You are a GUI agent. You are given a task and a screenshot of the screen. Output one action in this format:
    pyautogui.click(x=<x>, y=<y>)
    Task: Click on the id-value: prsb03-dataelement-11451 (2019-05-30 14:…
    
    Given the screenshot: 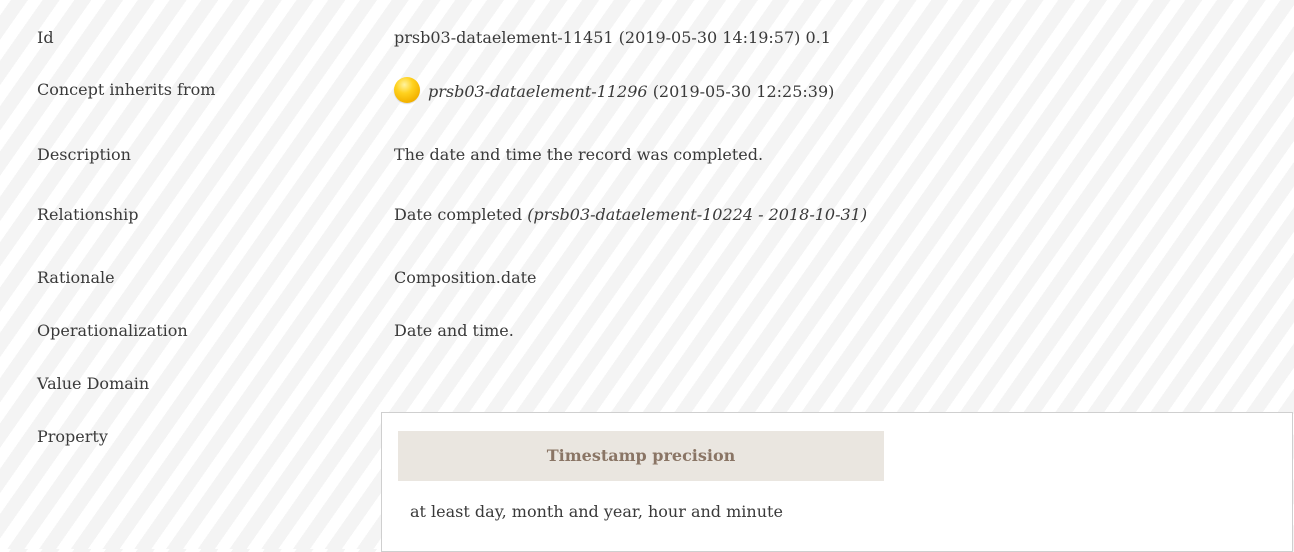 What is the action you would take?
    pyautogui.click(x=612, y=37)
    